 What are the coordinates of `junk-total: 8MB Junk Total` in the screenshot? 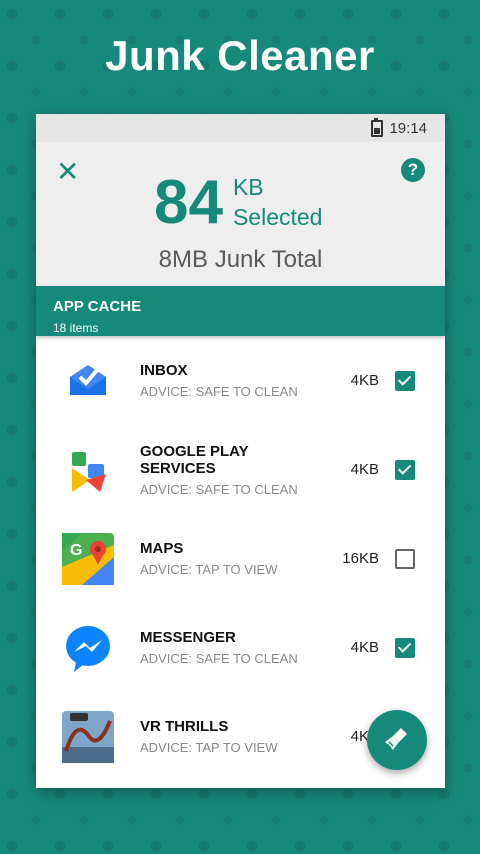 It's located at (240, 259).